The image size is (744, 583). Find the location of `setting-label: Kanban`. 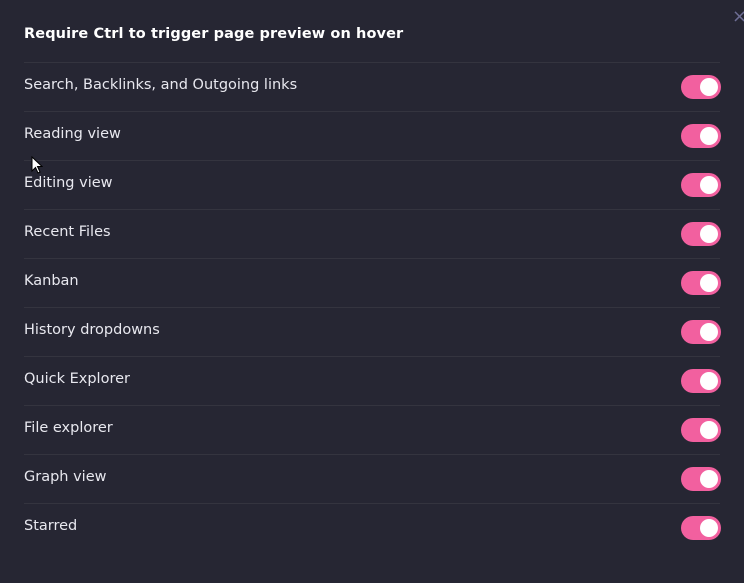

setting-label: Kanban is located at coordinates (51, 281).